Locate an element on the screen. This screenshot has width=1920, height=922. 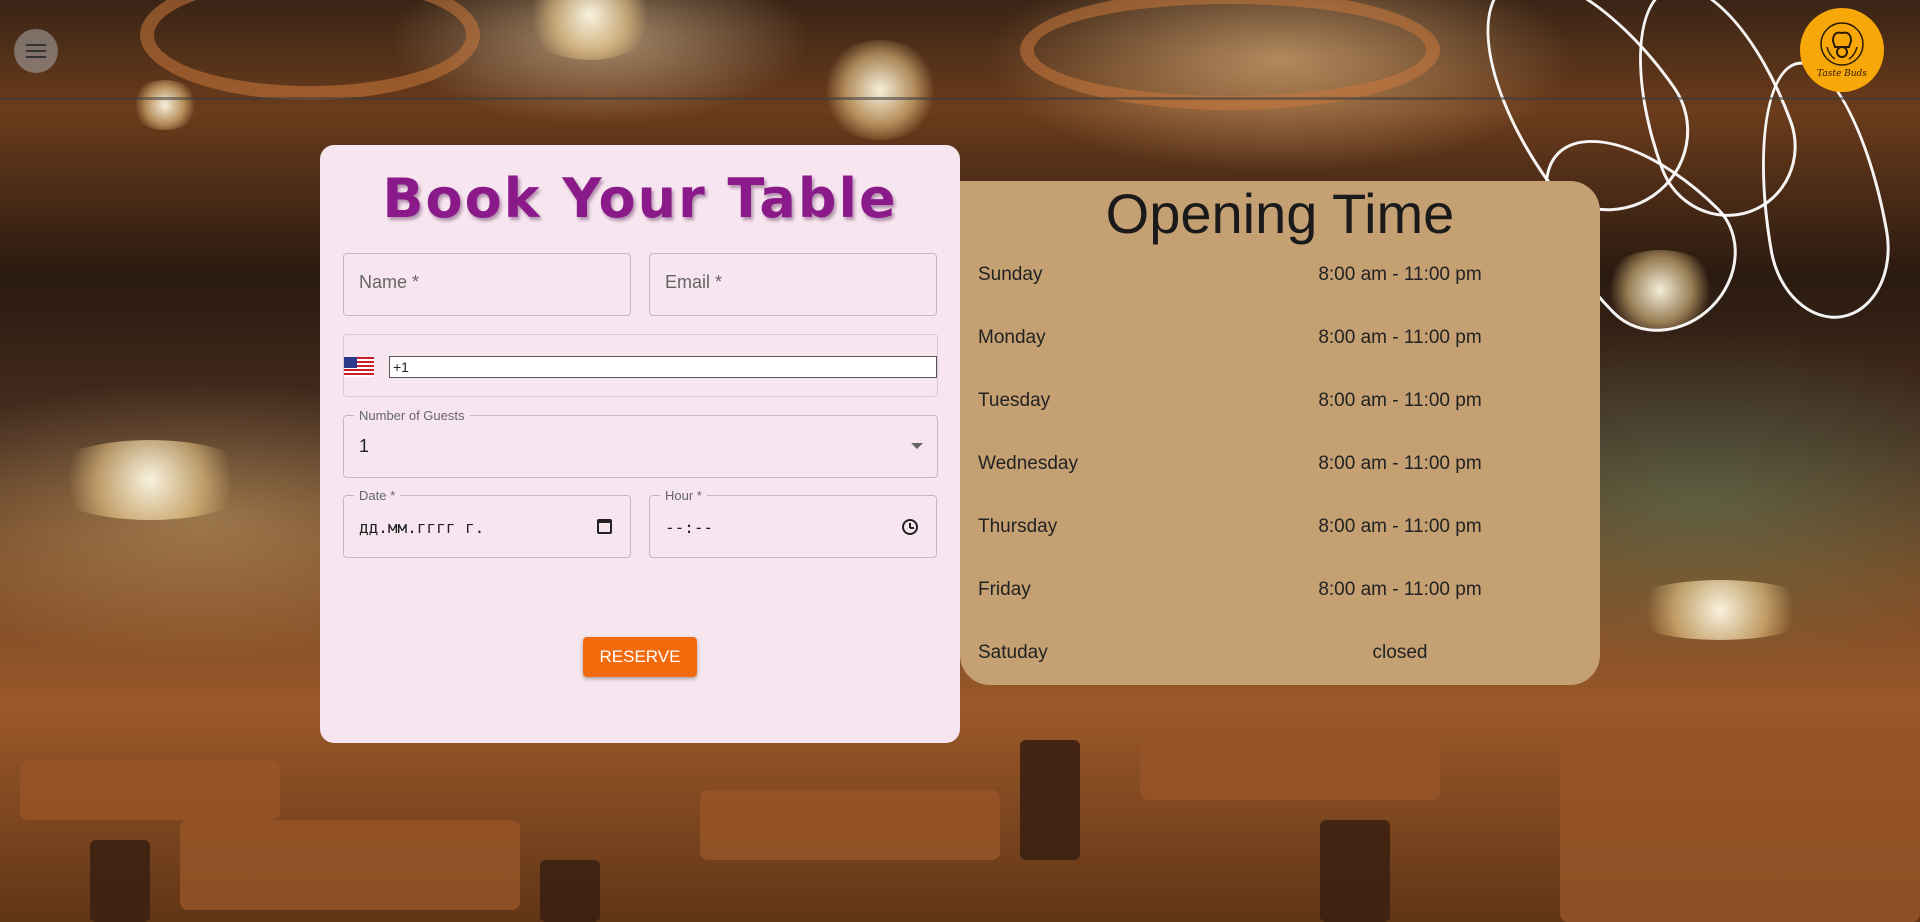
hours-row: Sunday 8:00 am - 11:00 pm is located at coordinates (1278, 279).